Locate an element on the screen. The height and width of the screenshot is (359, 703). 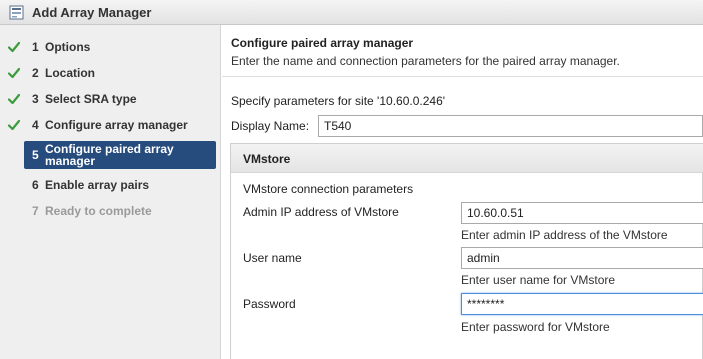
window-title: Add Array Manager is located at coordinates (92, 12).